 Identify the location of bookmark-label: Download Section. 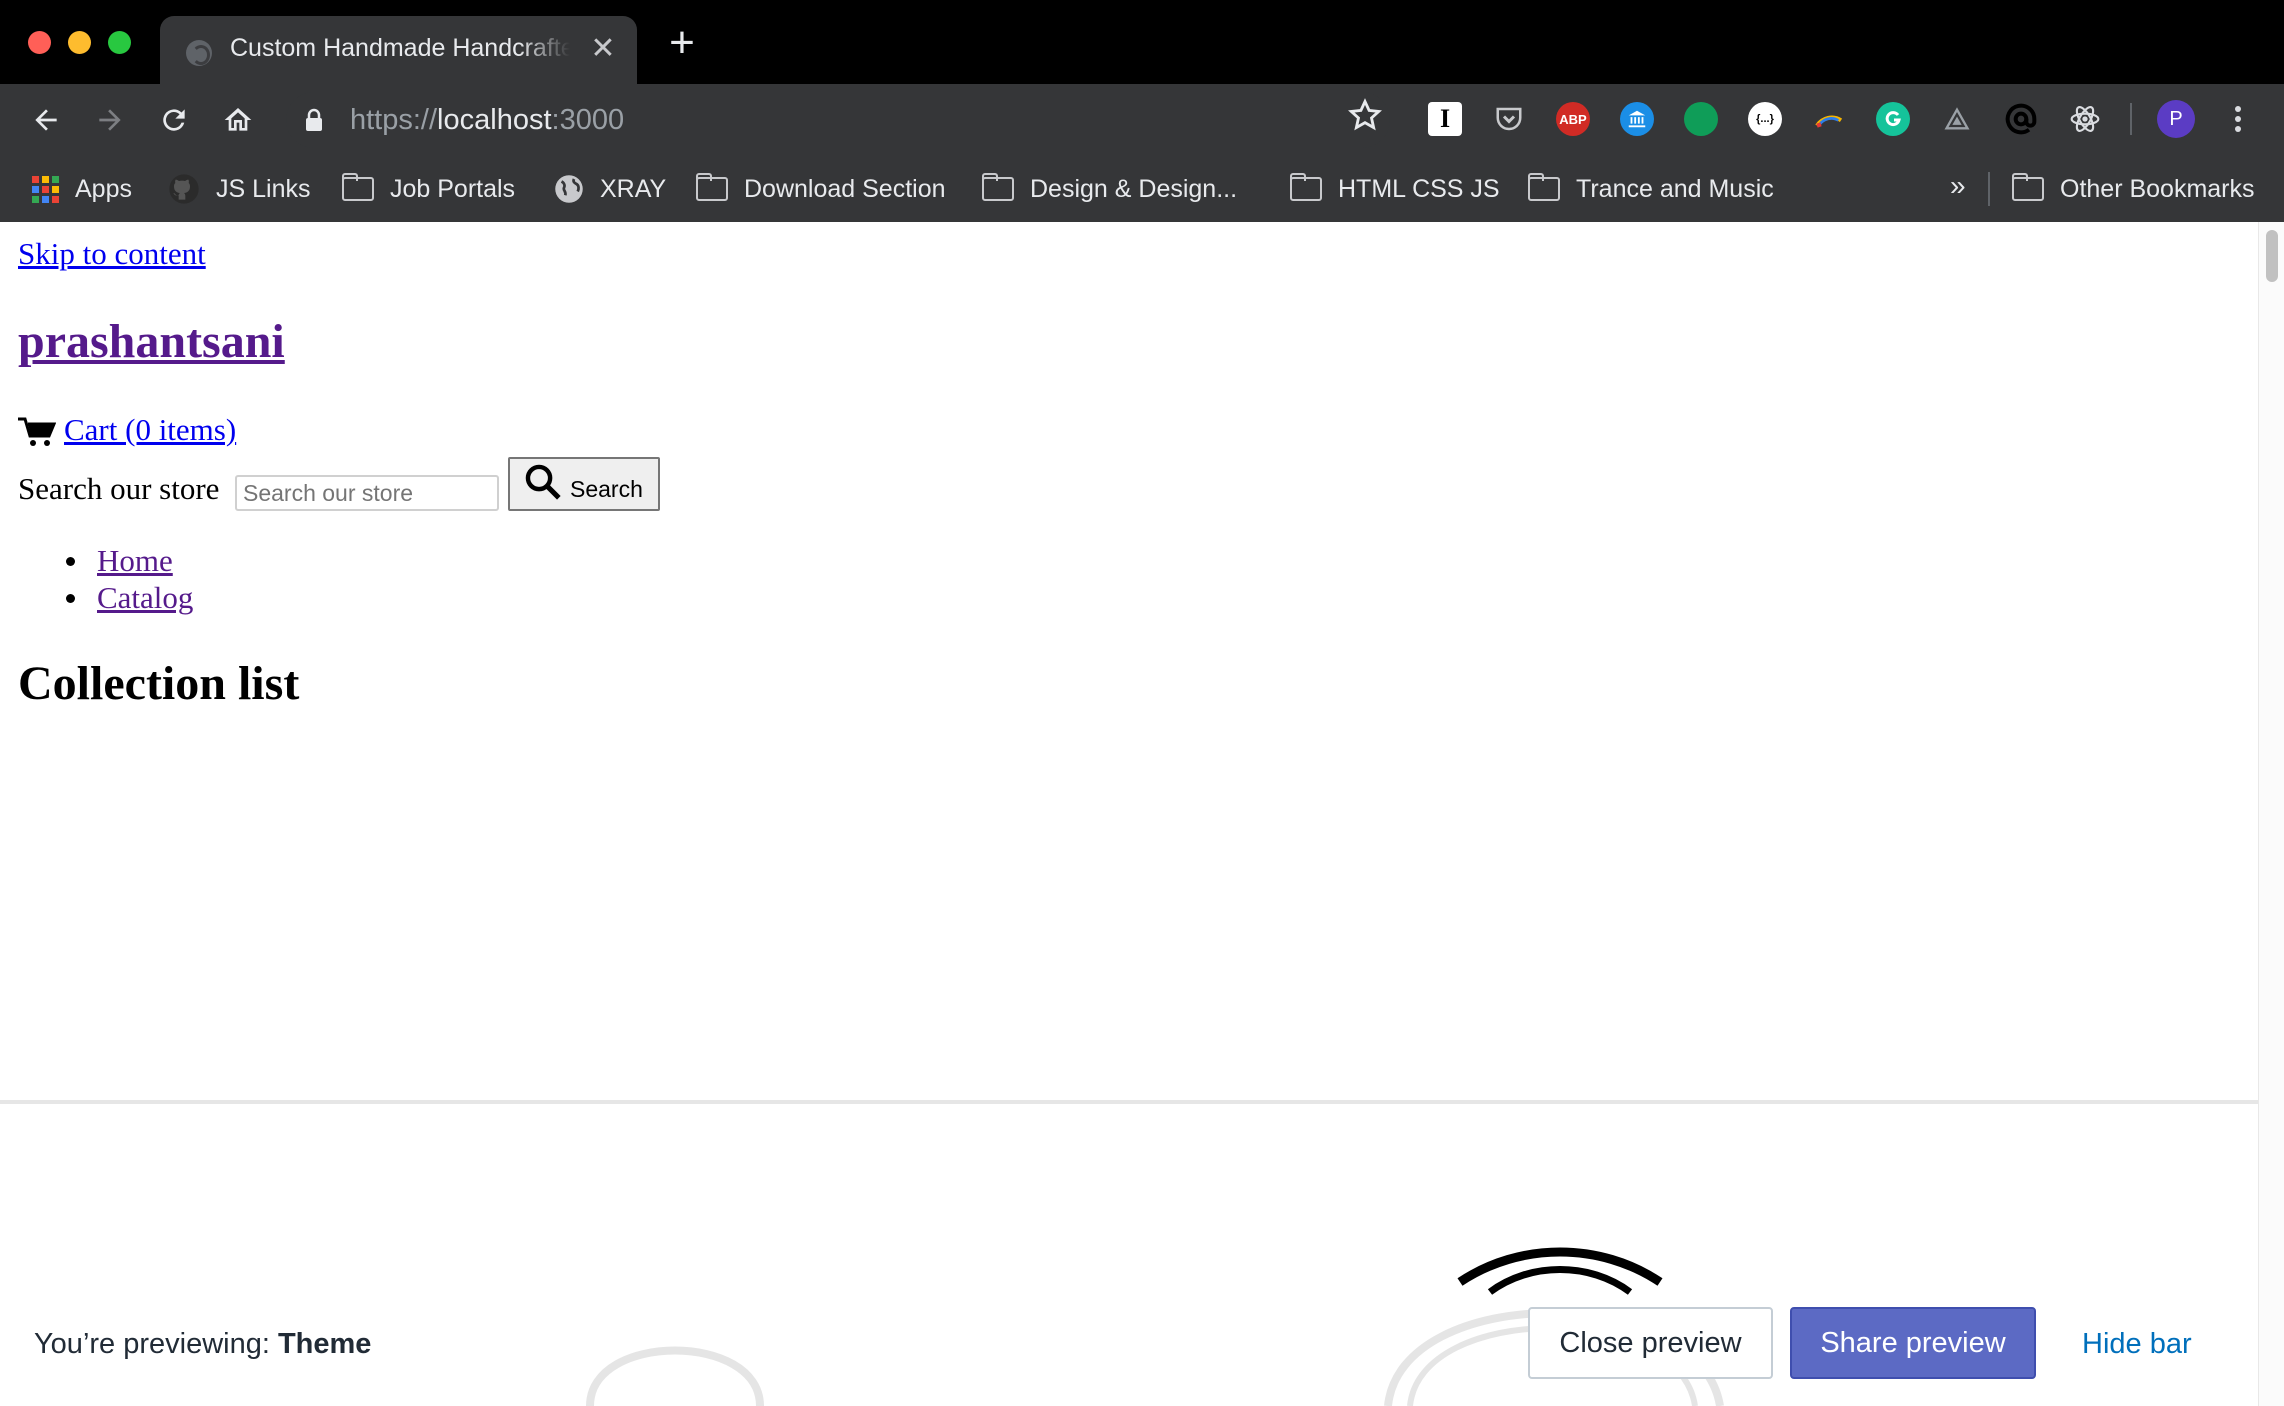
(845, 188).